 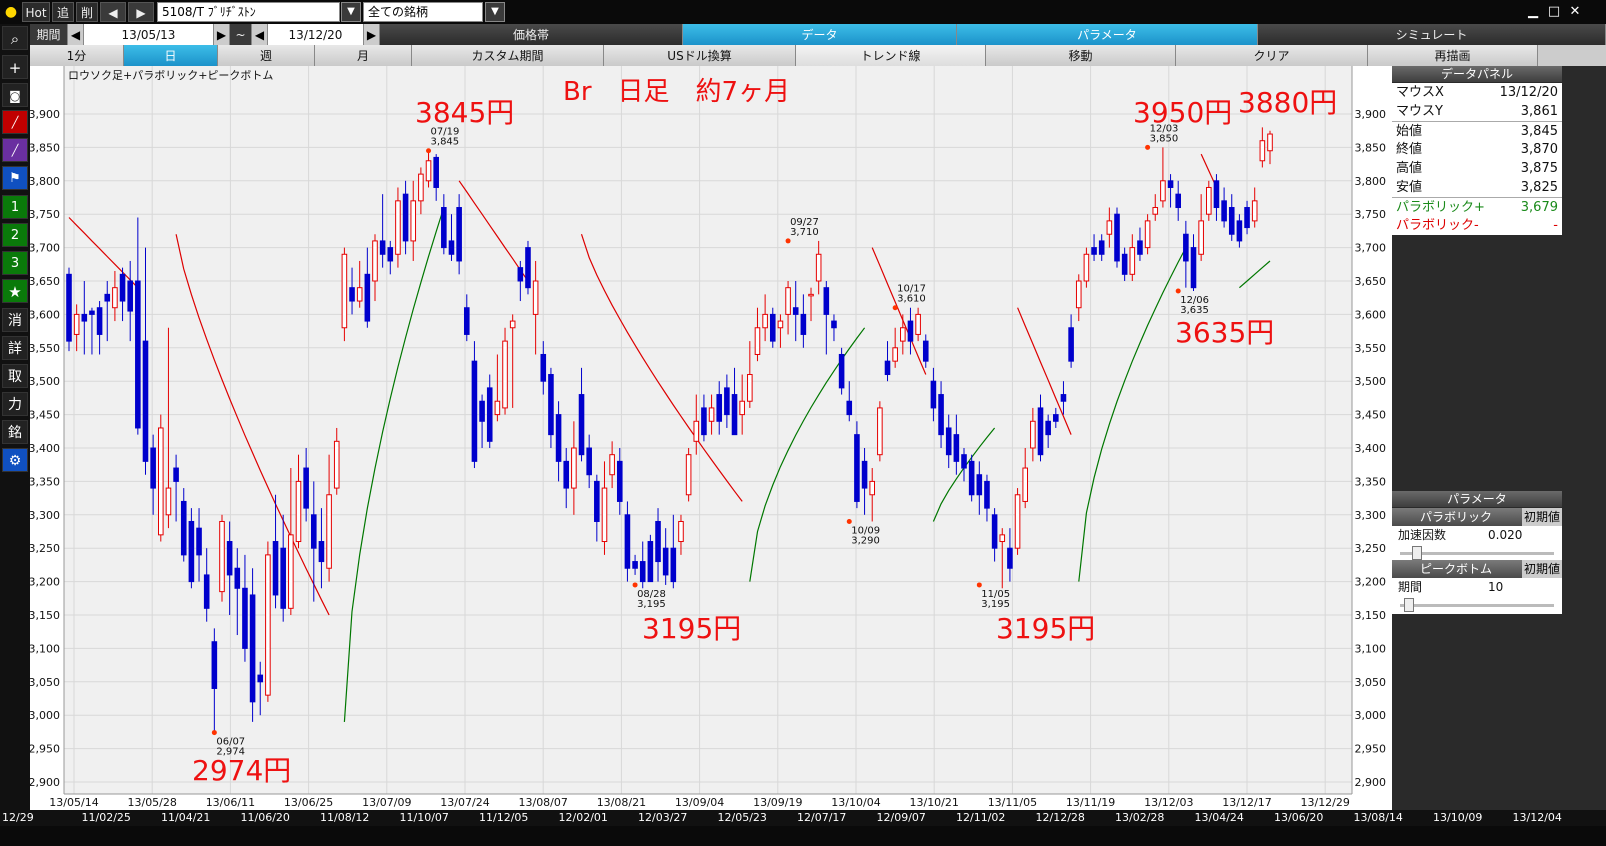 I want to click on camera-icon: ◙, so click(x=15, y=95).